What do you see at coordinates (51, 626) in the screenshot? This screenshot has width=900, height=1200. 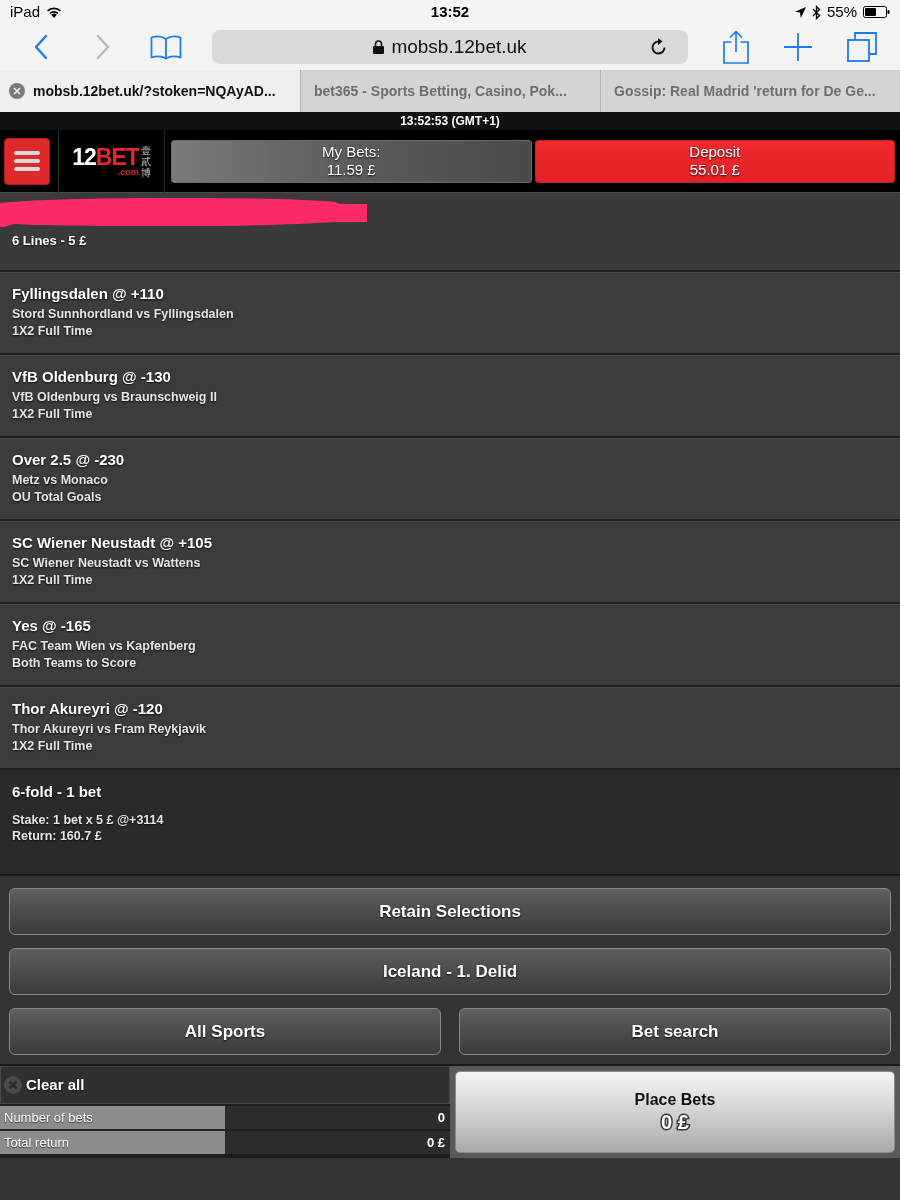 I see `selection-title: Yes @ -165` at bounding box center [51, 626].